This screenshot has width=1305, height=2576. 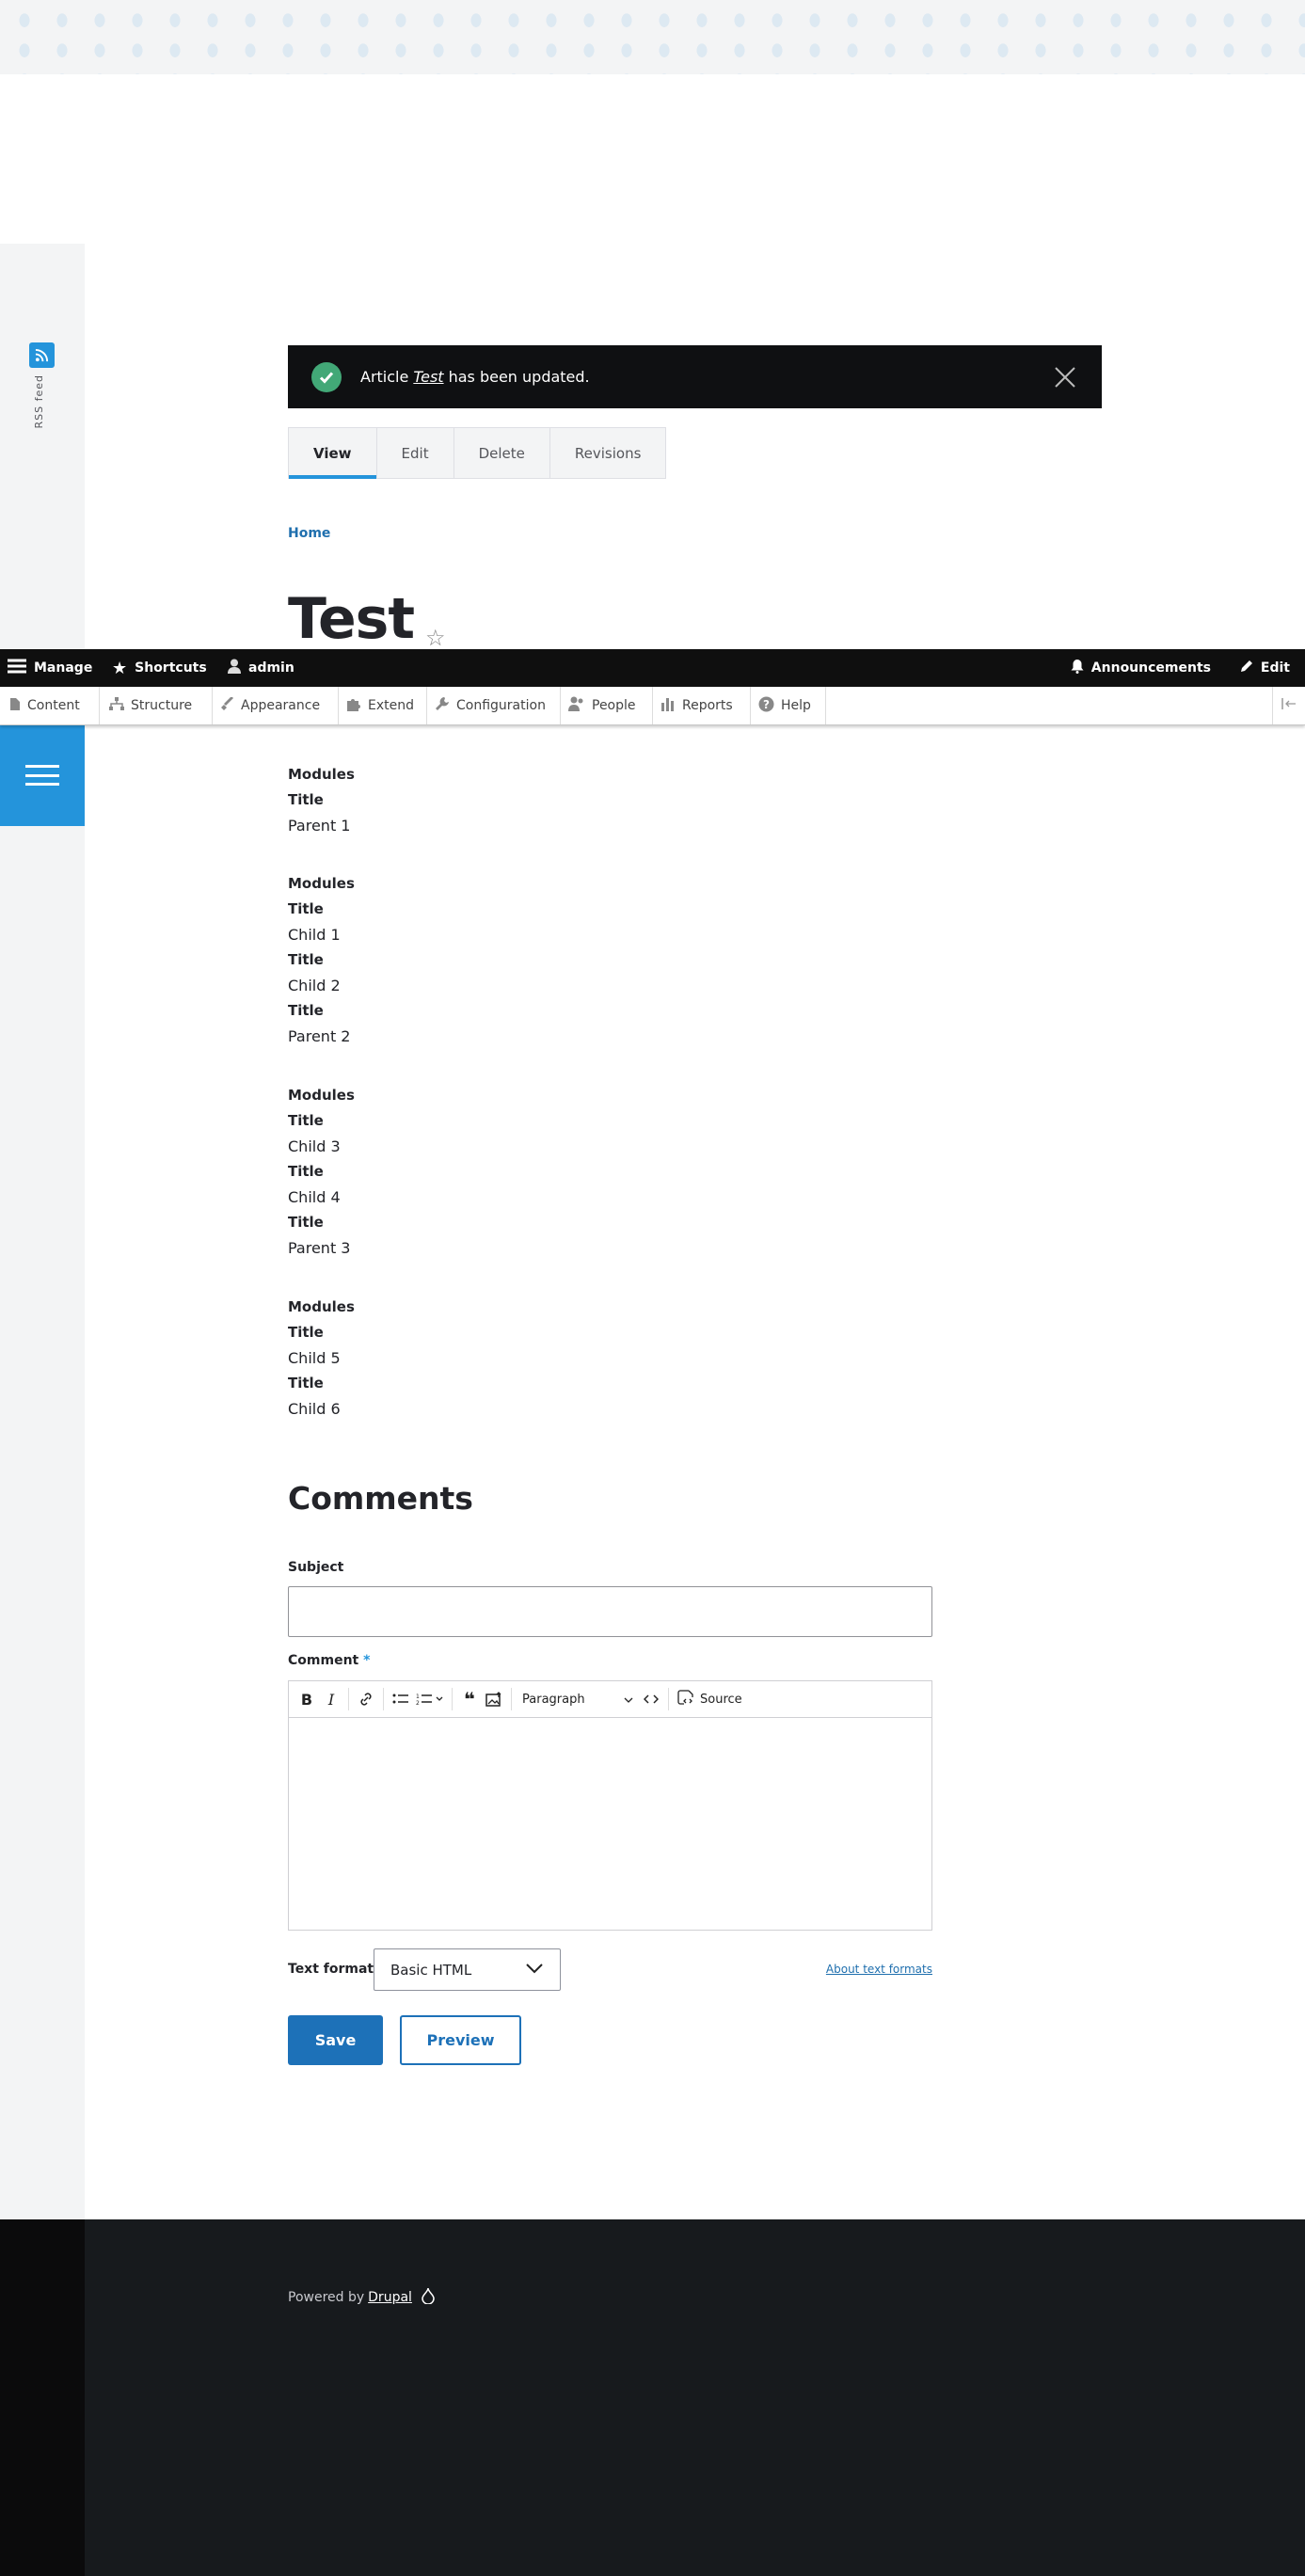 I want to click on source-button: Source, so click(x=710, y=1699).